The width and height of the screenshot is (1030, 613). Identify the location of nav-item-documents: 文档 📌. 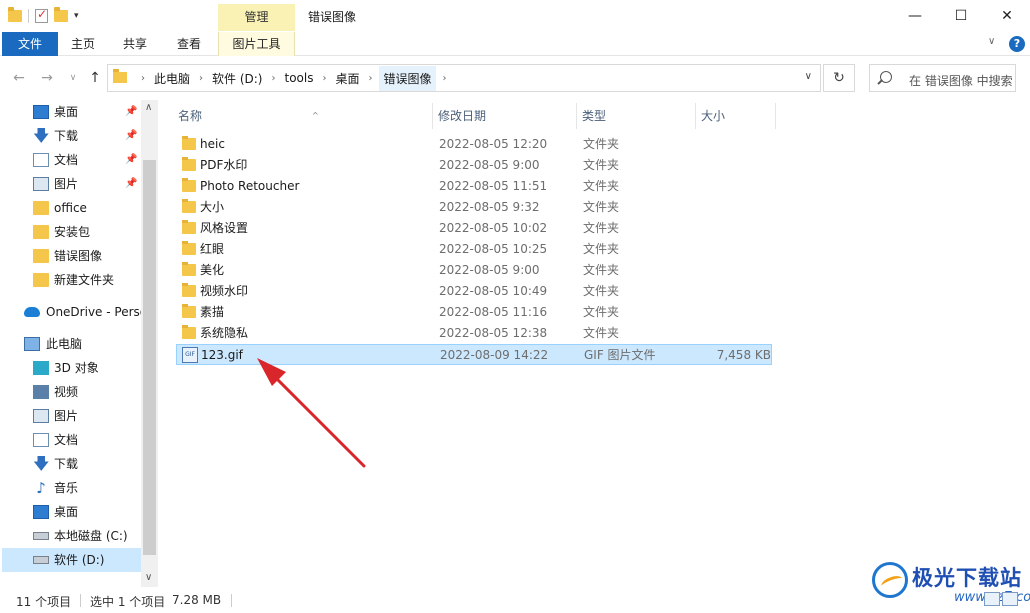
(71, 160).